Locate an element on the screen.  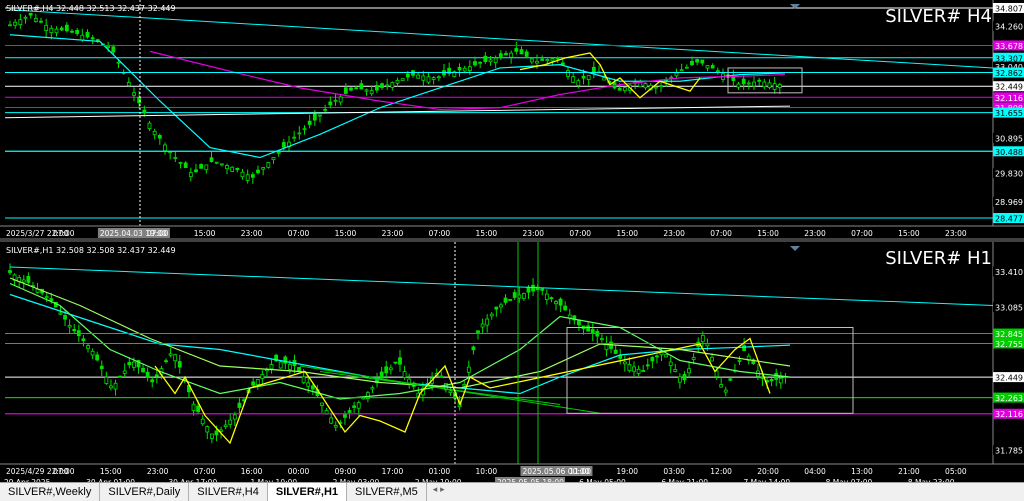
tab-scroll-arrow-icon: ◂ ▸ is located at coordinates (439, 492).